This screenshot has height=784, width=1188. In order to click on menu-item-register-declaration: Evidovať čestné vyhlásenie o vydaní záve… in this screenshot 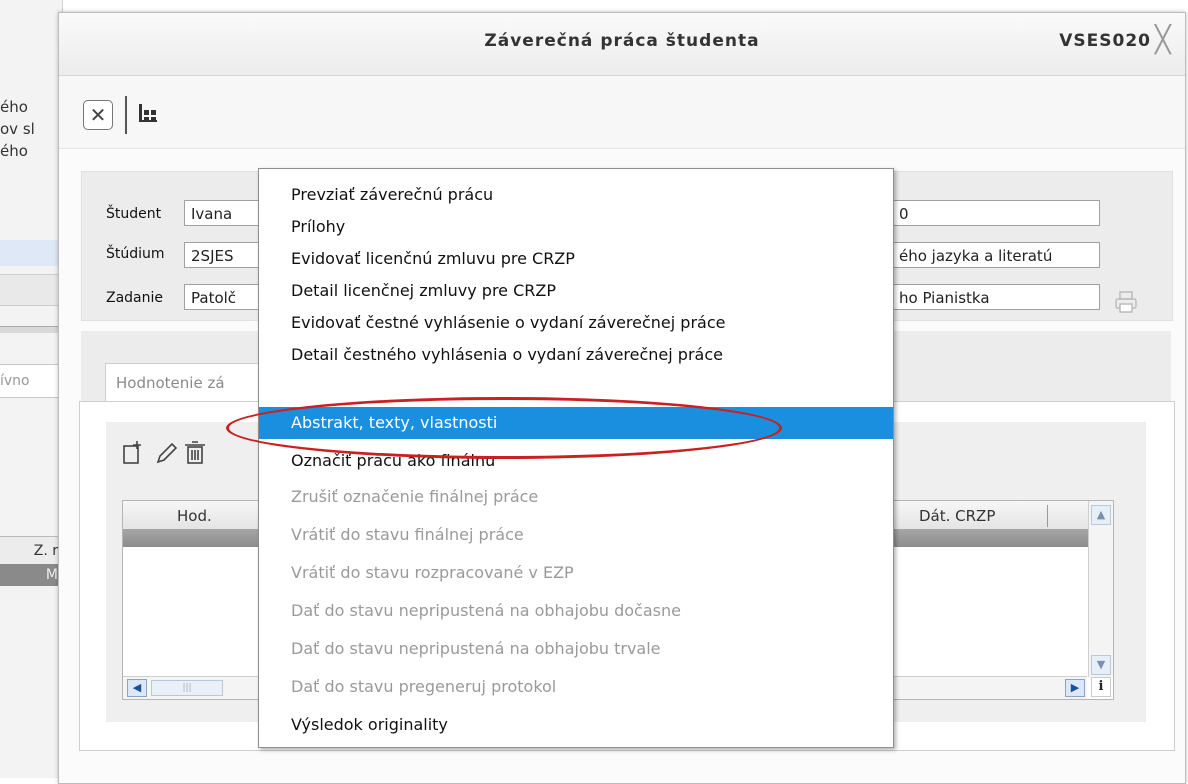, I will do `click(576, 323)`.